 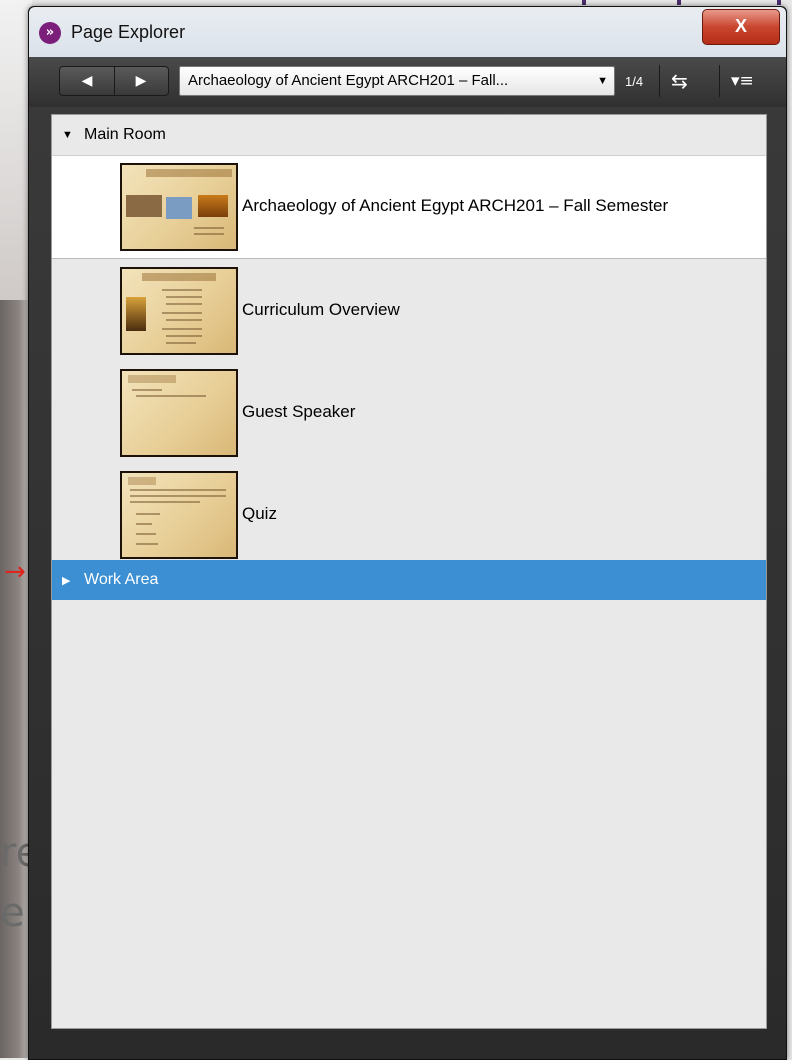 What do you see at coordinates (125, 134) in the screenshot?
I see `main-room-label: Main Room` at bounding box center [125, 134].